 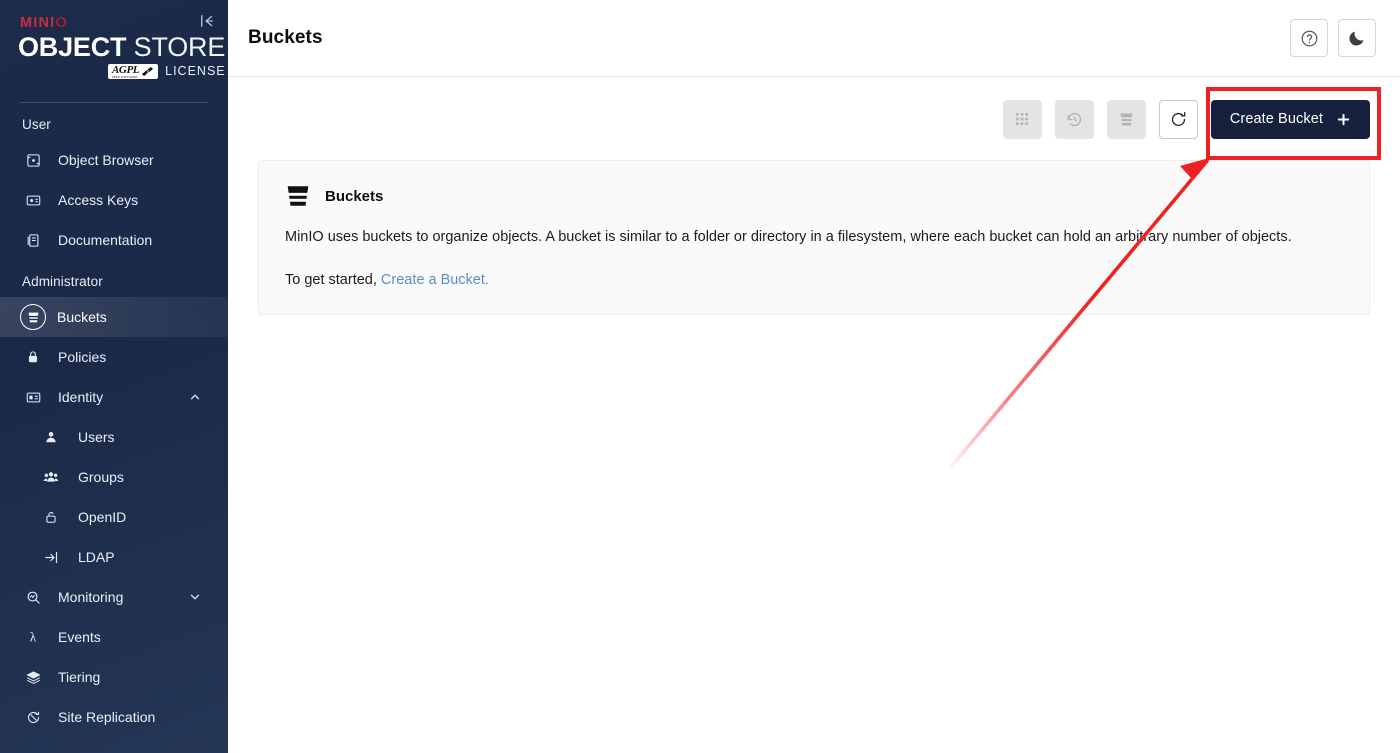 What do you see at coordinates (33, 357) in the screenshot?
I see `lock-icon` at bounding box center [33, 357].